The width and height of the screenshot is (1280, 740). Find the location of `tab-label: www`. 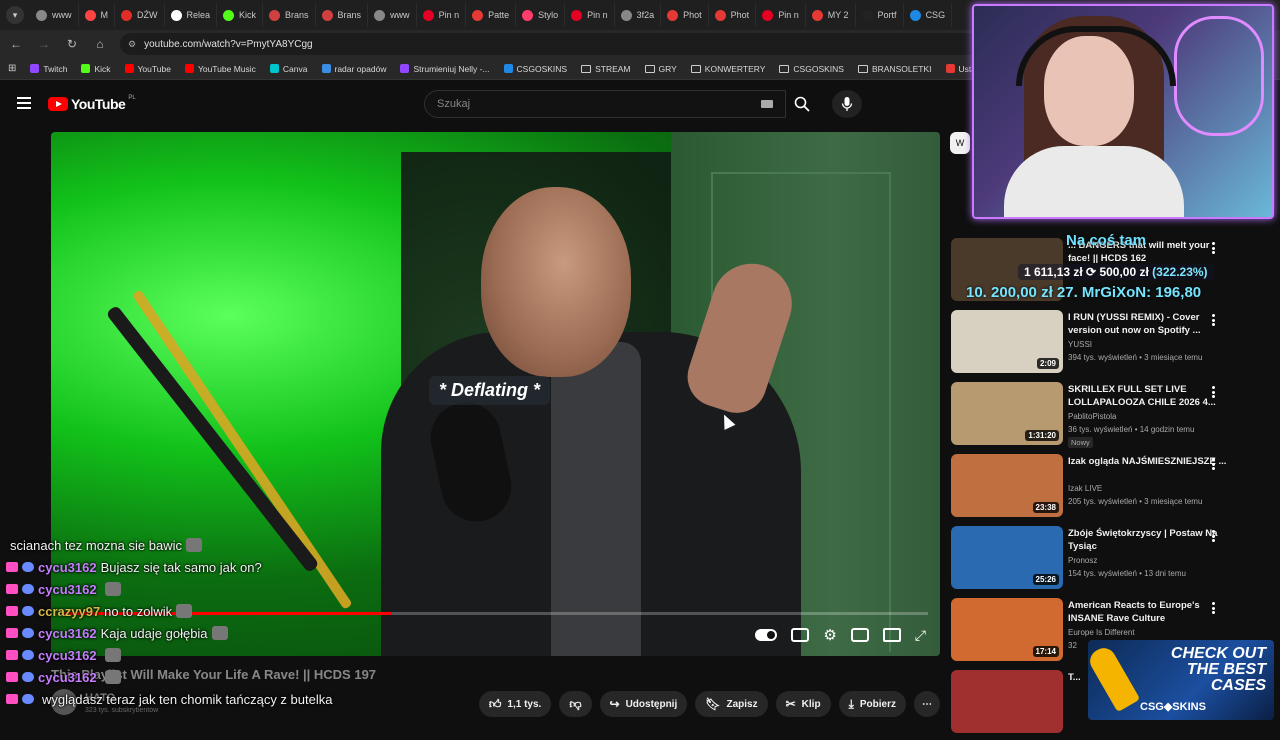

tab-label: www is located at coordinates (62, 15).